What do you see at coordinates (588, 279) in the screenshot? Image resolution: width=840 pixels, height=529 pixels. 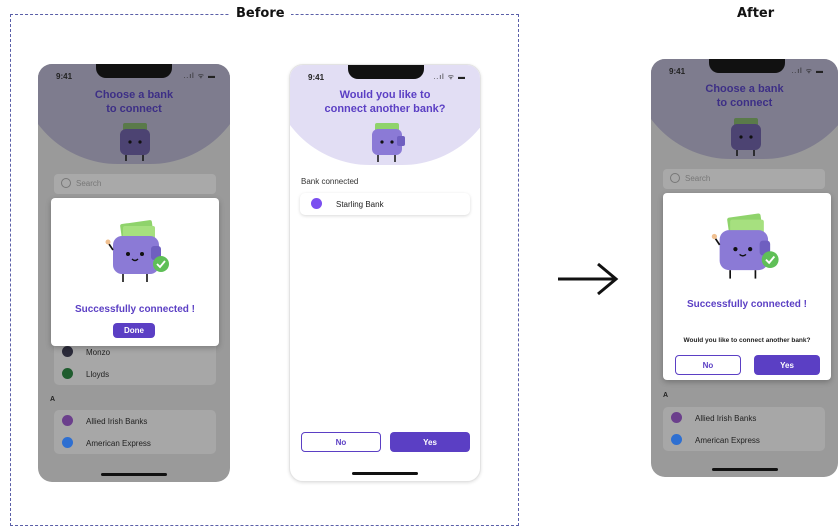 I see `arrow-right-icon` at bounding box center [588, 279].